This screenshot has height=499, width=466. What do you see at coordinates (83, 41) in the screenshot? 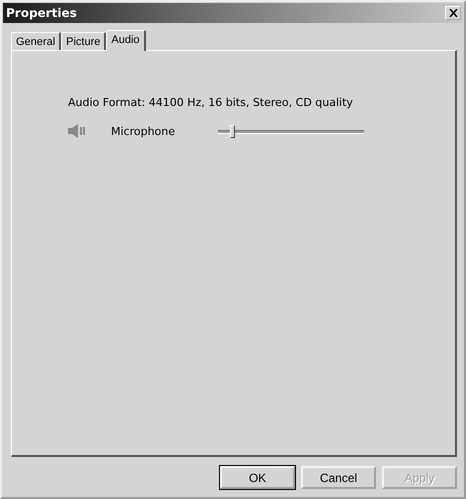
I see `tab: Picture` at bounding box center [83, 41].